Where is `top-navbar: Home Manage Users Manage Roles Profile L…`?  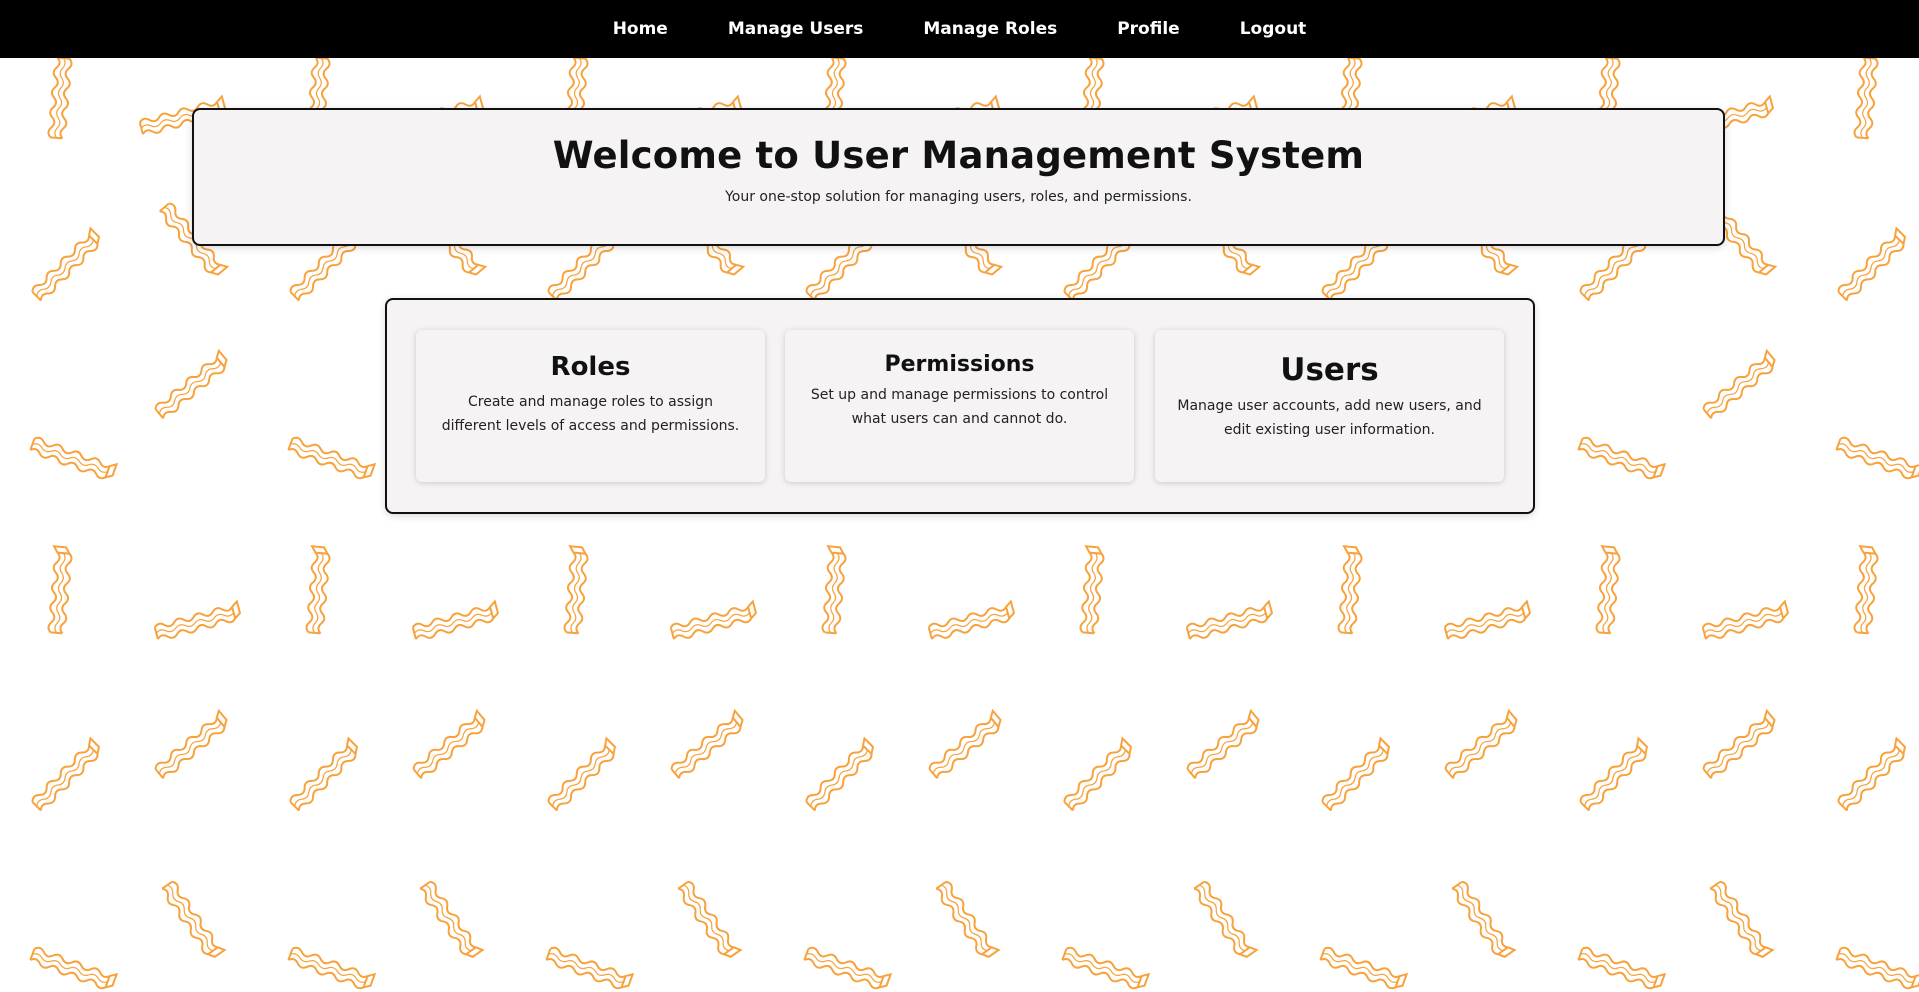 top-navbar: Home Manage Users Manage Roles Profile L… is located at coordinates (959, 29).